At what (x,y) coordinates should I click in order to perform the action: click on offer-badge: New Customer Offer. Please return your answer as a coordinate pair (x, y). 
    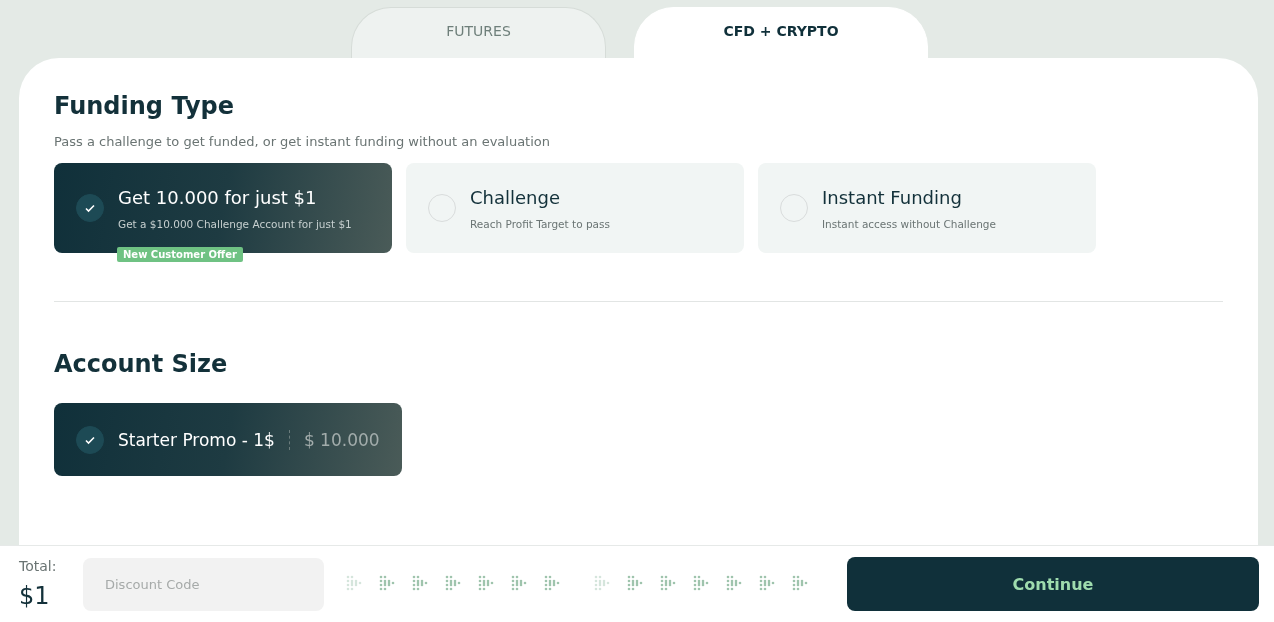
    Looking at the image, I should click on (180, 254).